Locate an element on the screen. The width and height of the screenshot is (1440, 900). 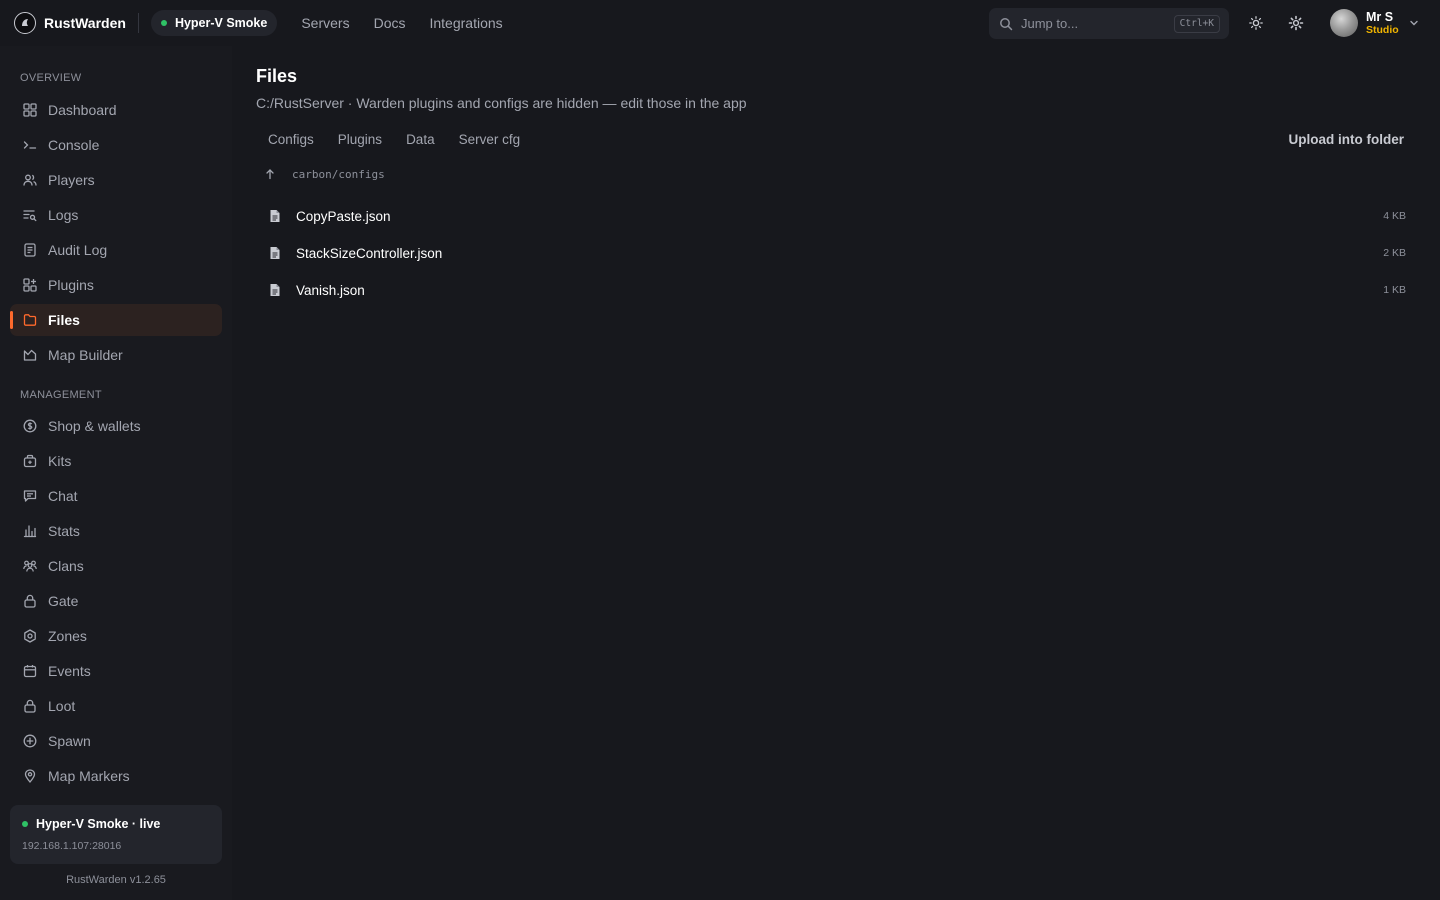
sidebar-item-loot: Loot is located at coordinates (116, 706).